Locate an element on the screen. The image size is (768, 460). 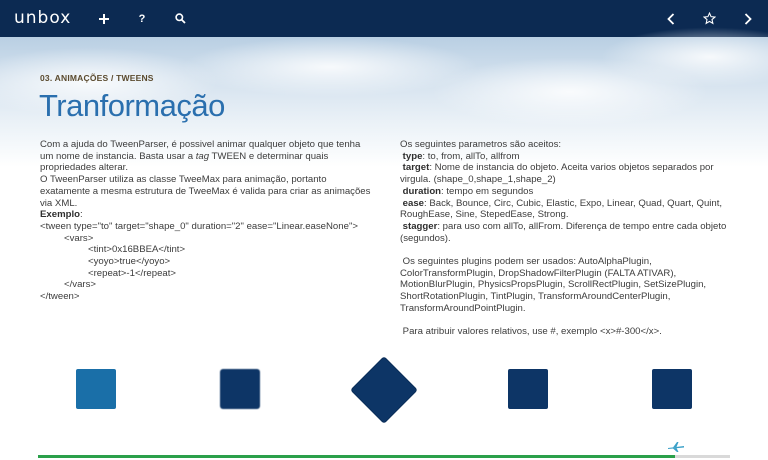
plus-icon is located at coordinates (104, 18).